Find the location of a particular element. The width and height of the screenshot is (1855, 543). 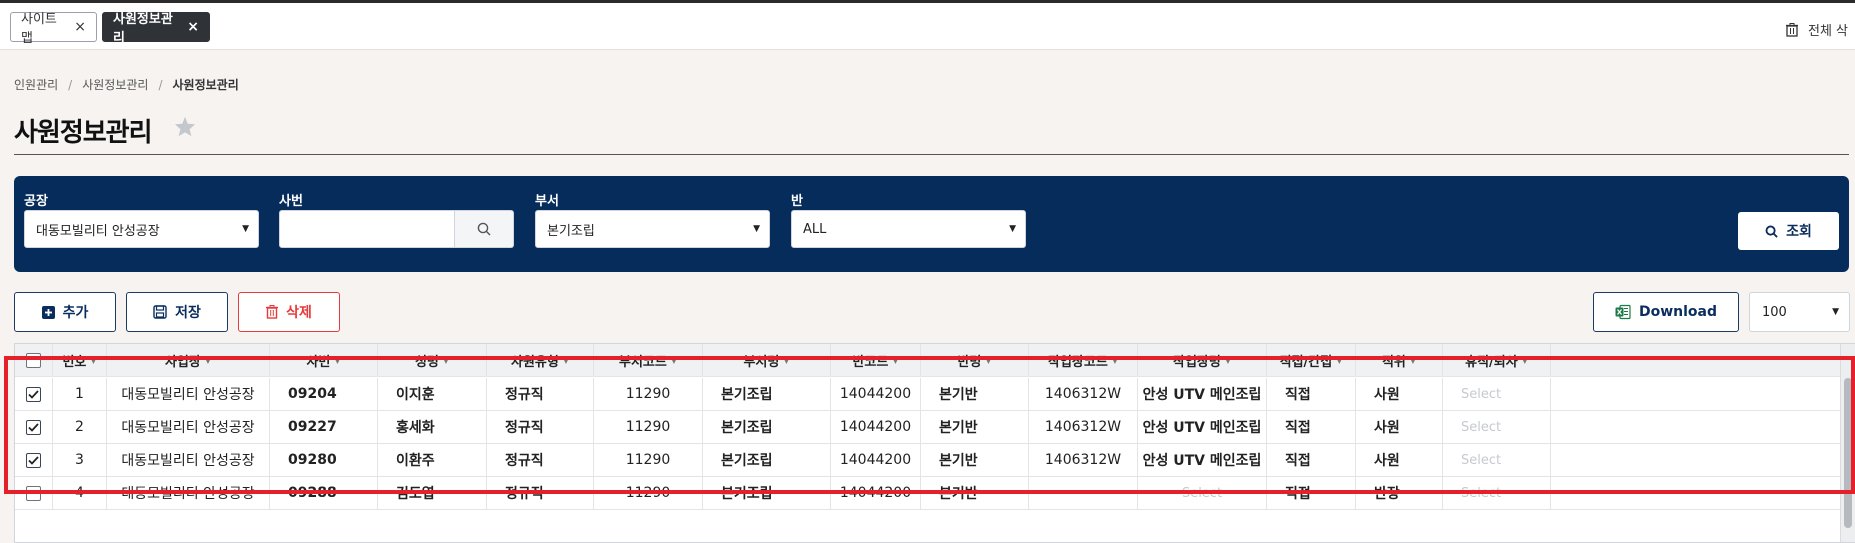

cell-emp-type: 정규직 is located at coordinates (540, 493).